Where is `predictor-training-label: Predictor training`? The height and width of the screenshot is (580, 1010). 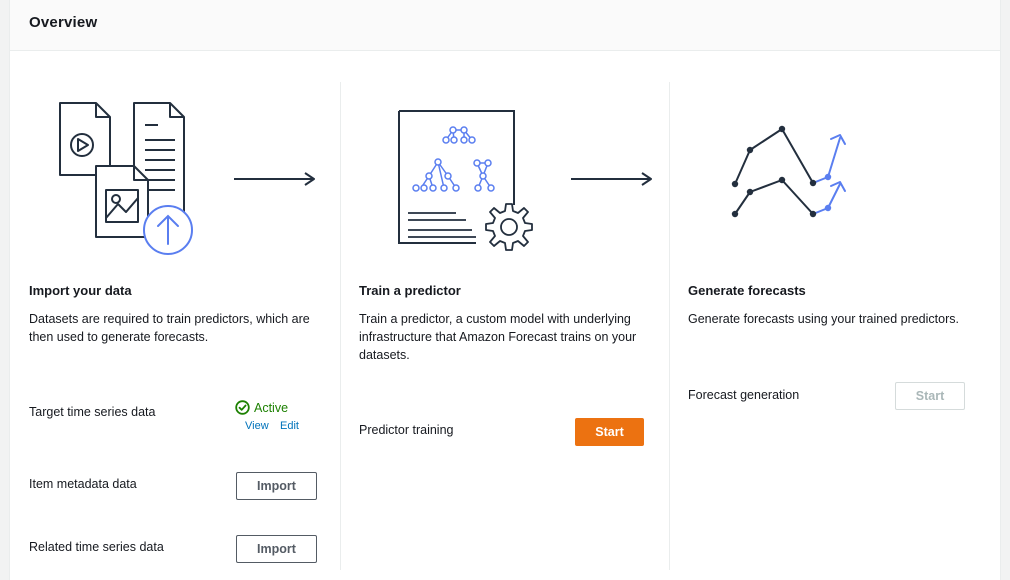 predictor-training-label: Predictor training is located at coordinates (406, 430).